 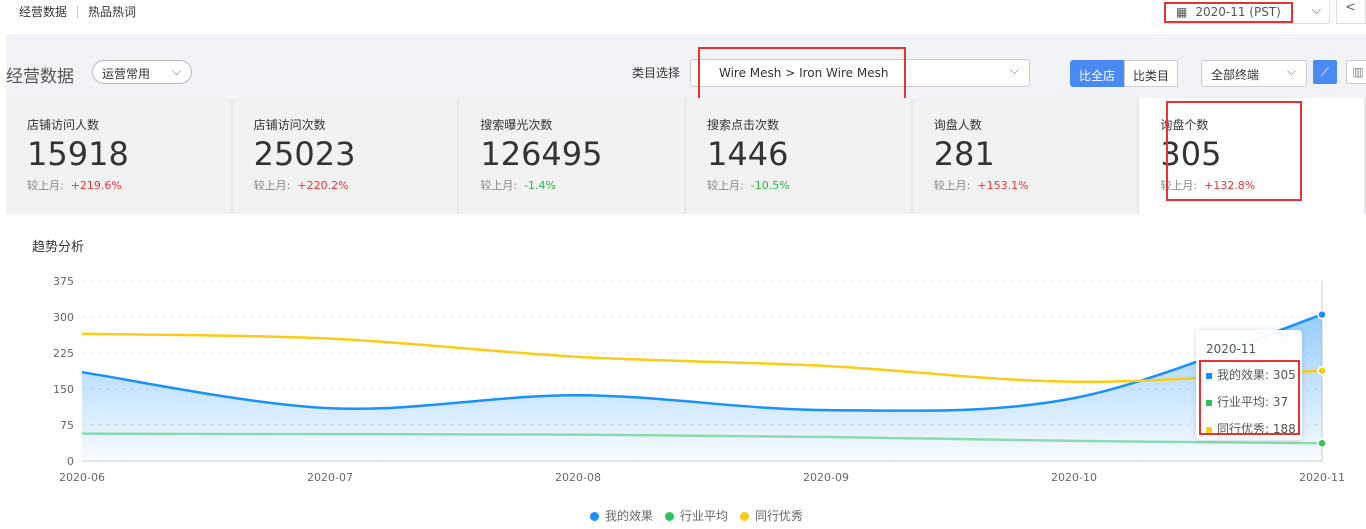 I want to click on metric-value: 25023, so click(x=304, y=154).